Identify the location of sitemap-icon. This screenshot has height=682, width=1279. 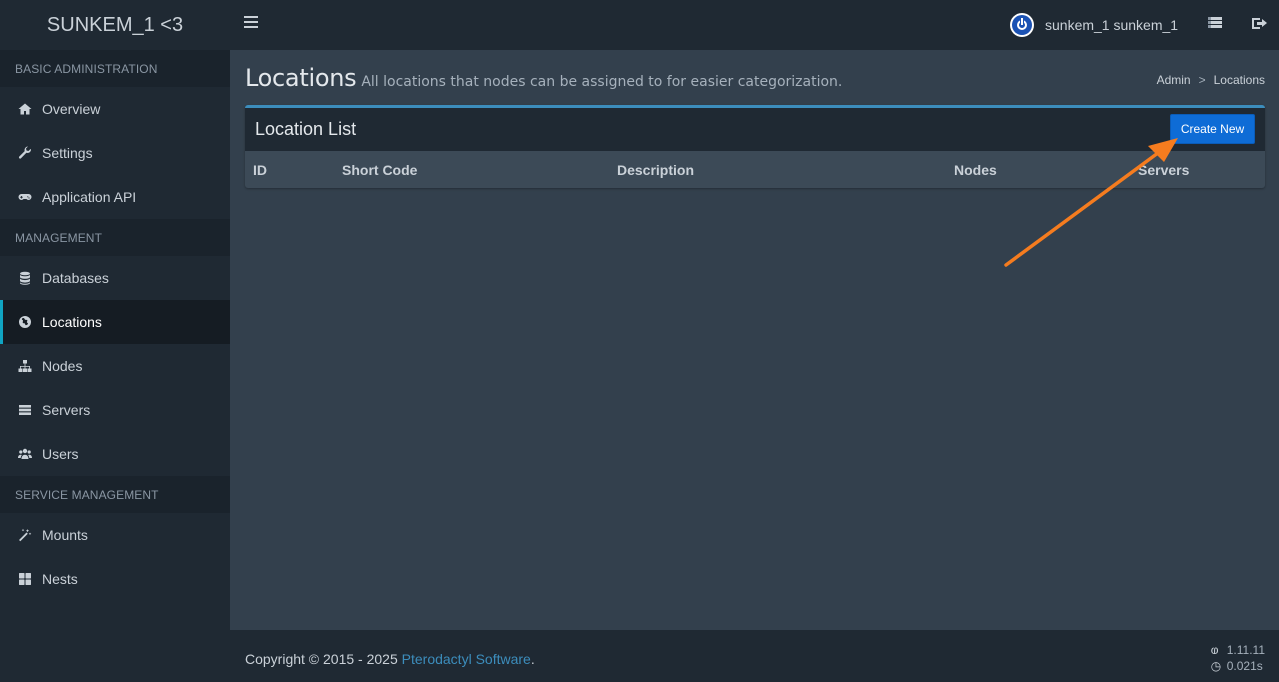
(25, 366).